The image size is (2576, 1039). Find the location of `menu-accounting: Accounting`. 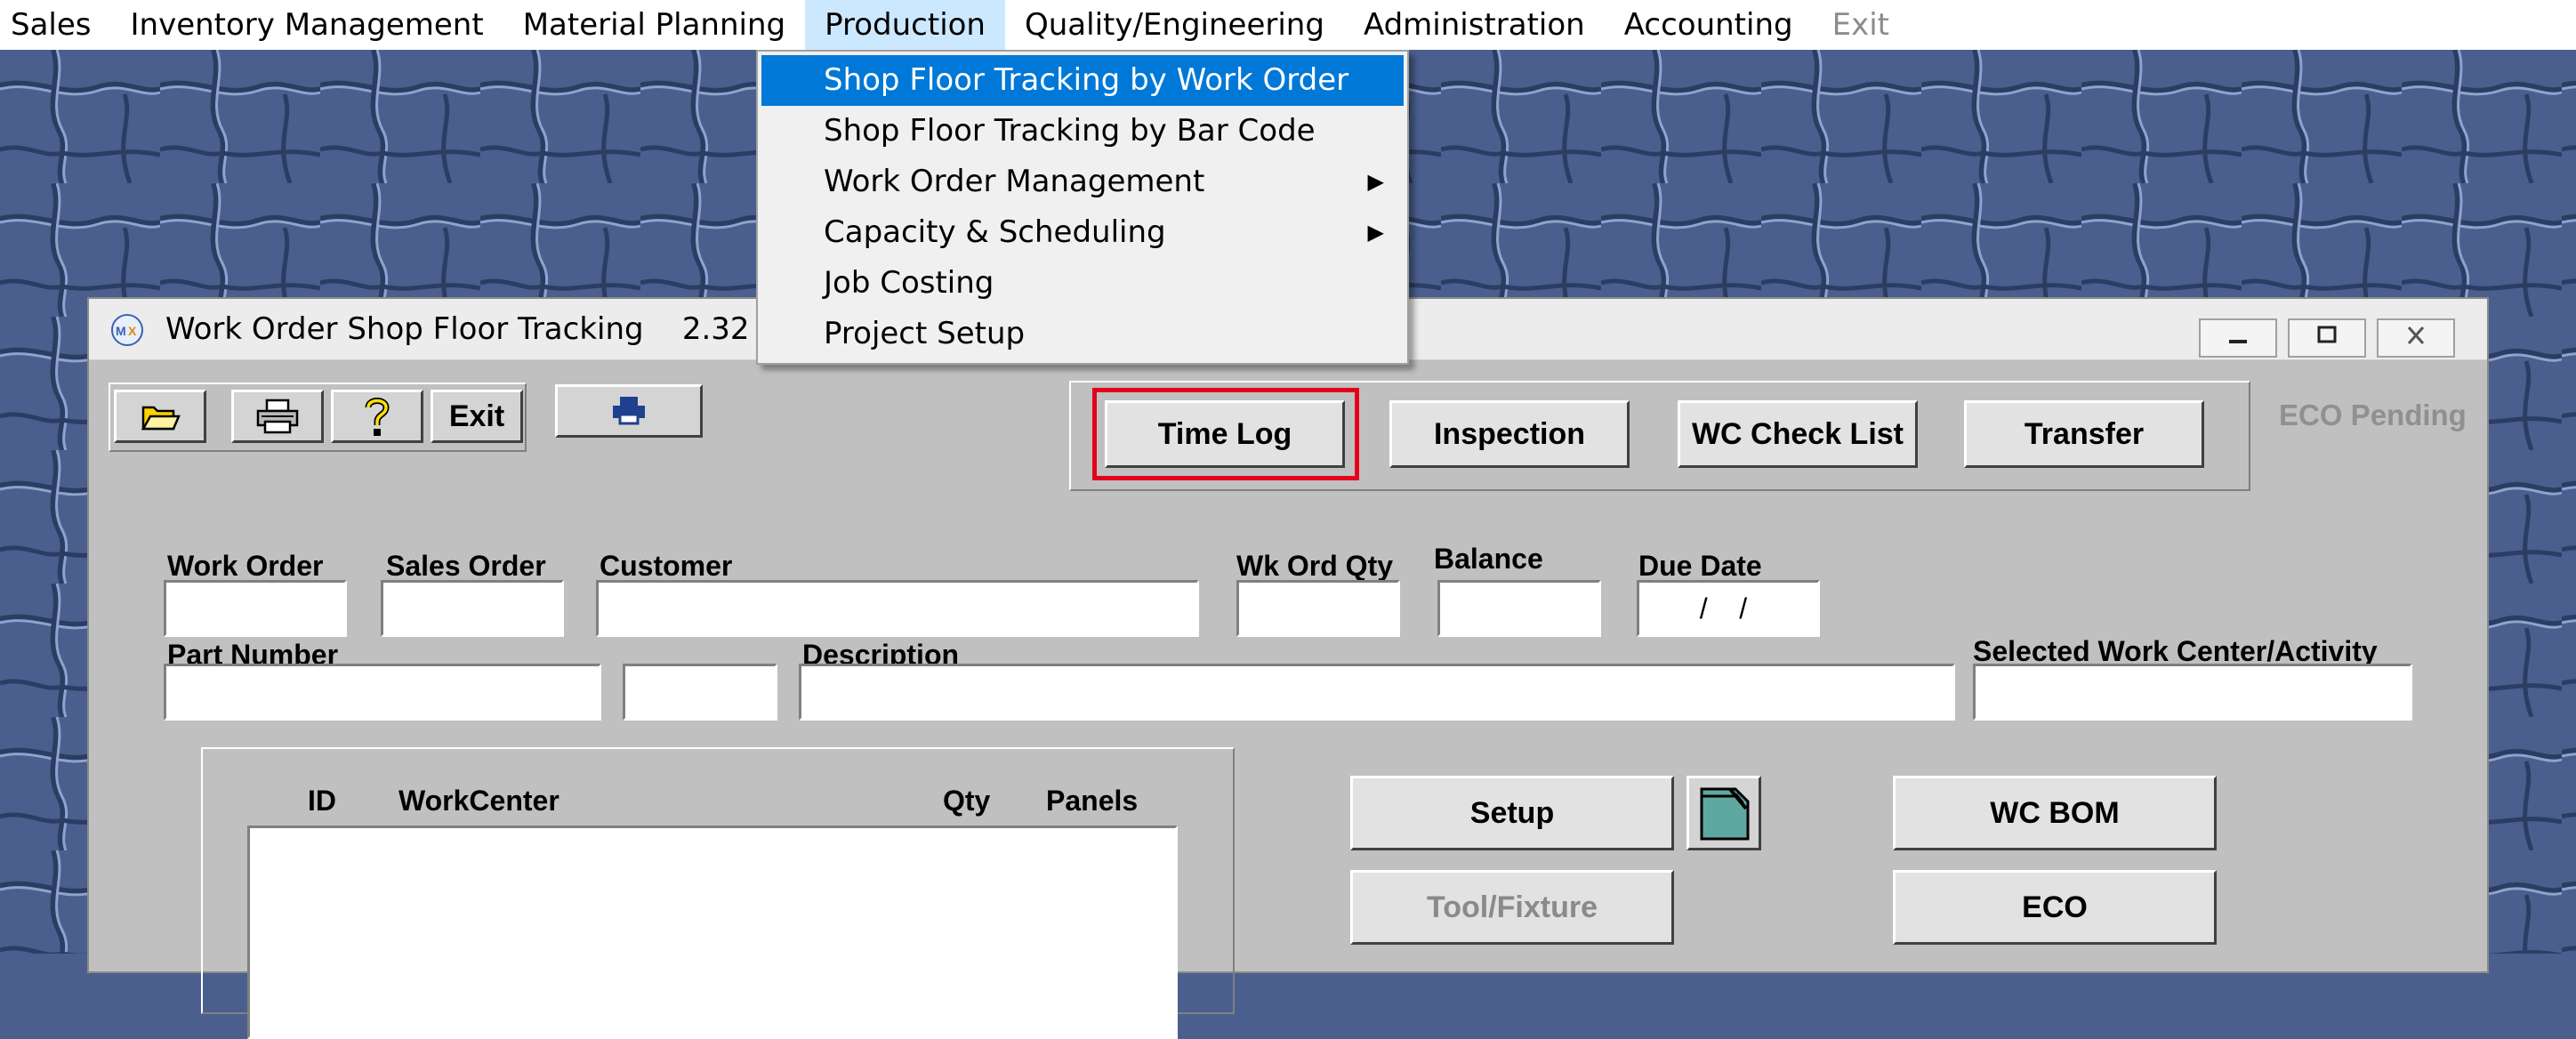

menu-accounting: Accounting is located at coordinates (1709, 25).